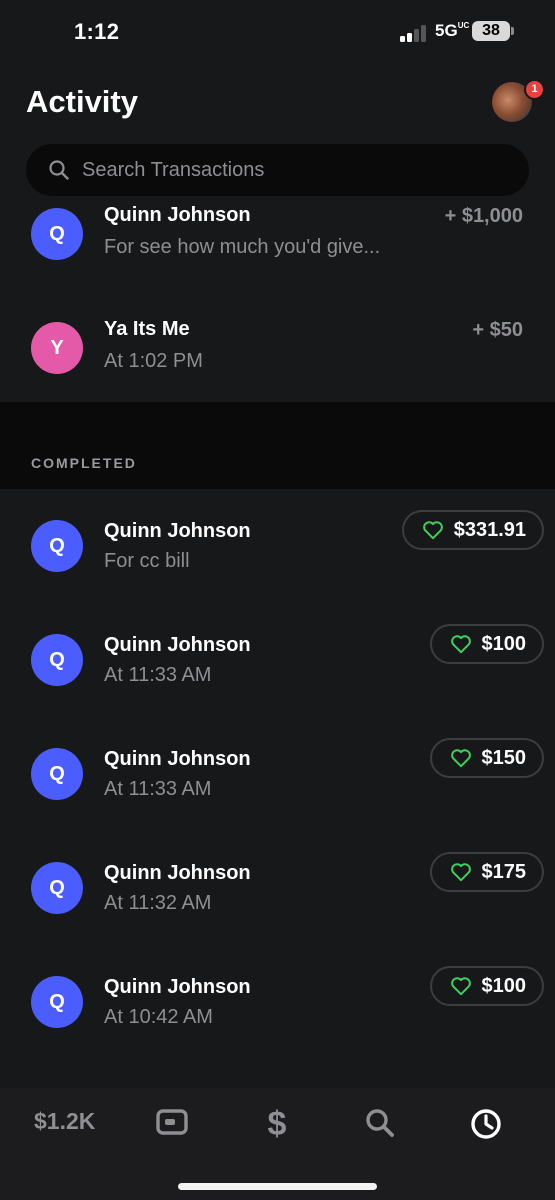 The image size is (555, 1200). I want to click on section-divider, so click(277, 445).